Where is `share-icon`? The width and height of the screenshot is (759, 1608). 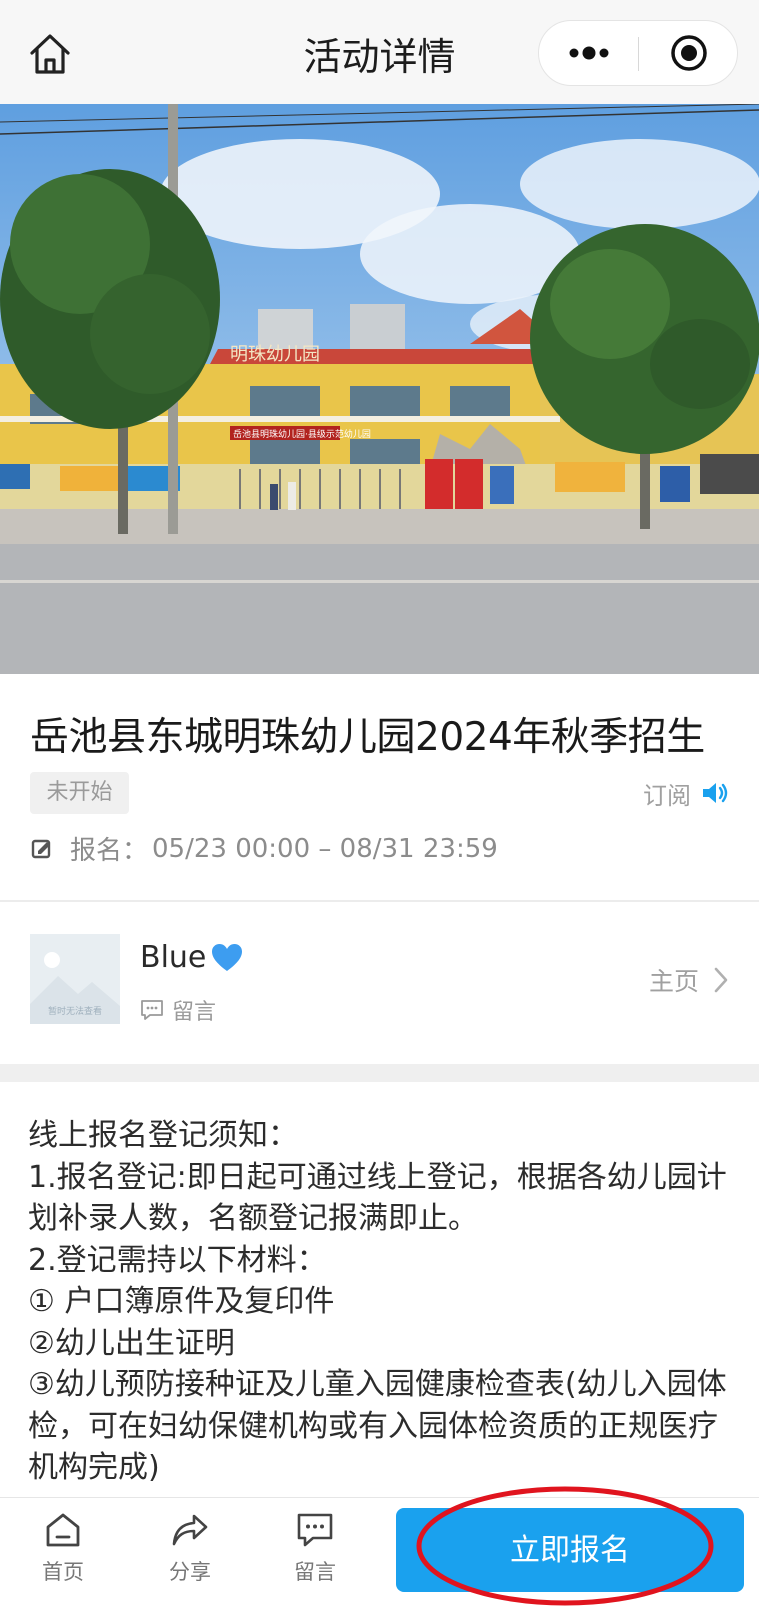
share-icon is located at coordinates (190, 1530).